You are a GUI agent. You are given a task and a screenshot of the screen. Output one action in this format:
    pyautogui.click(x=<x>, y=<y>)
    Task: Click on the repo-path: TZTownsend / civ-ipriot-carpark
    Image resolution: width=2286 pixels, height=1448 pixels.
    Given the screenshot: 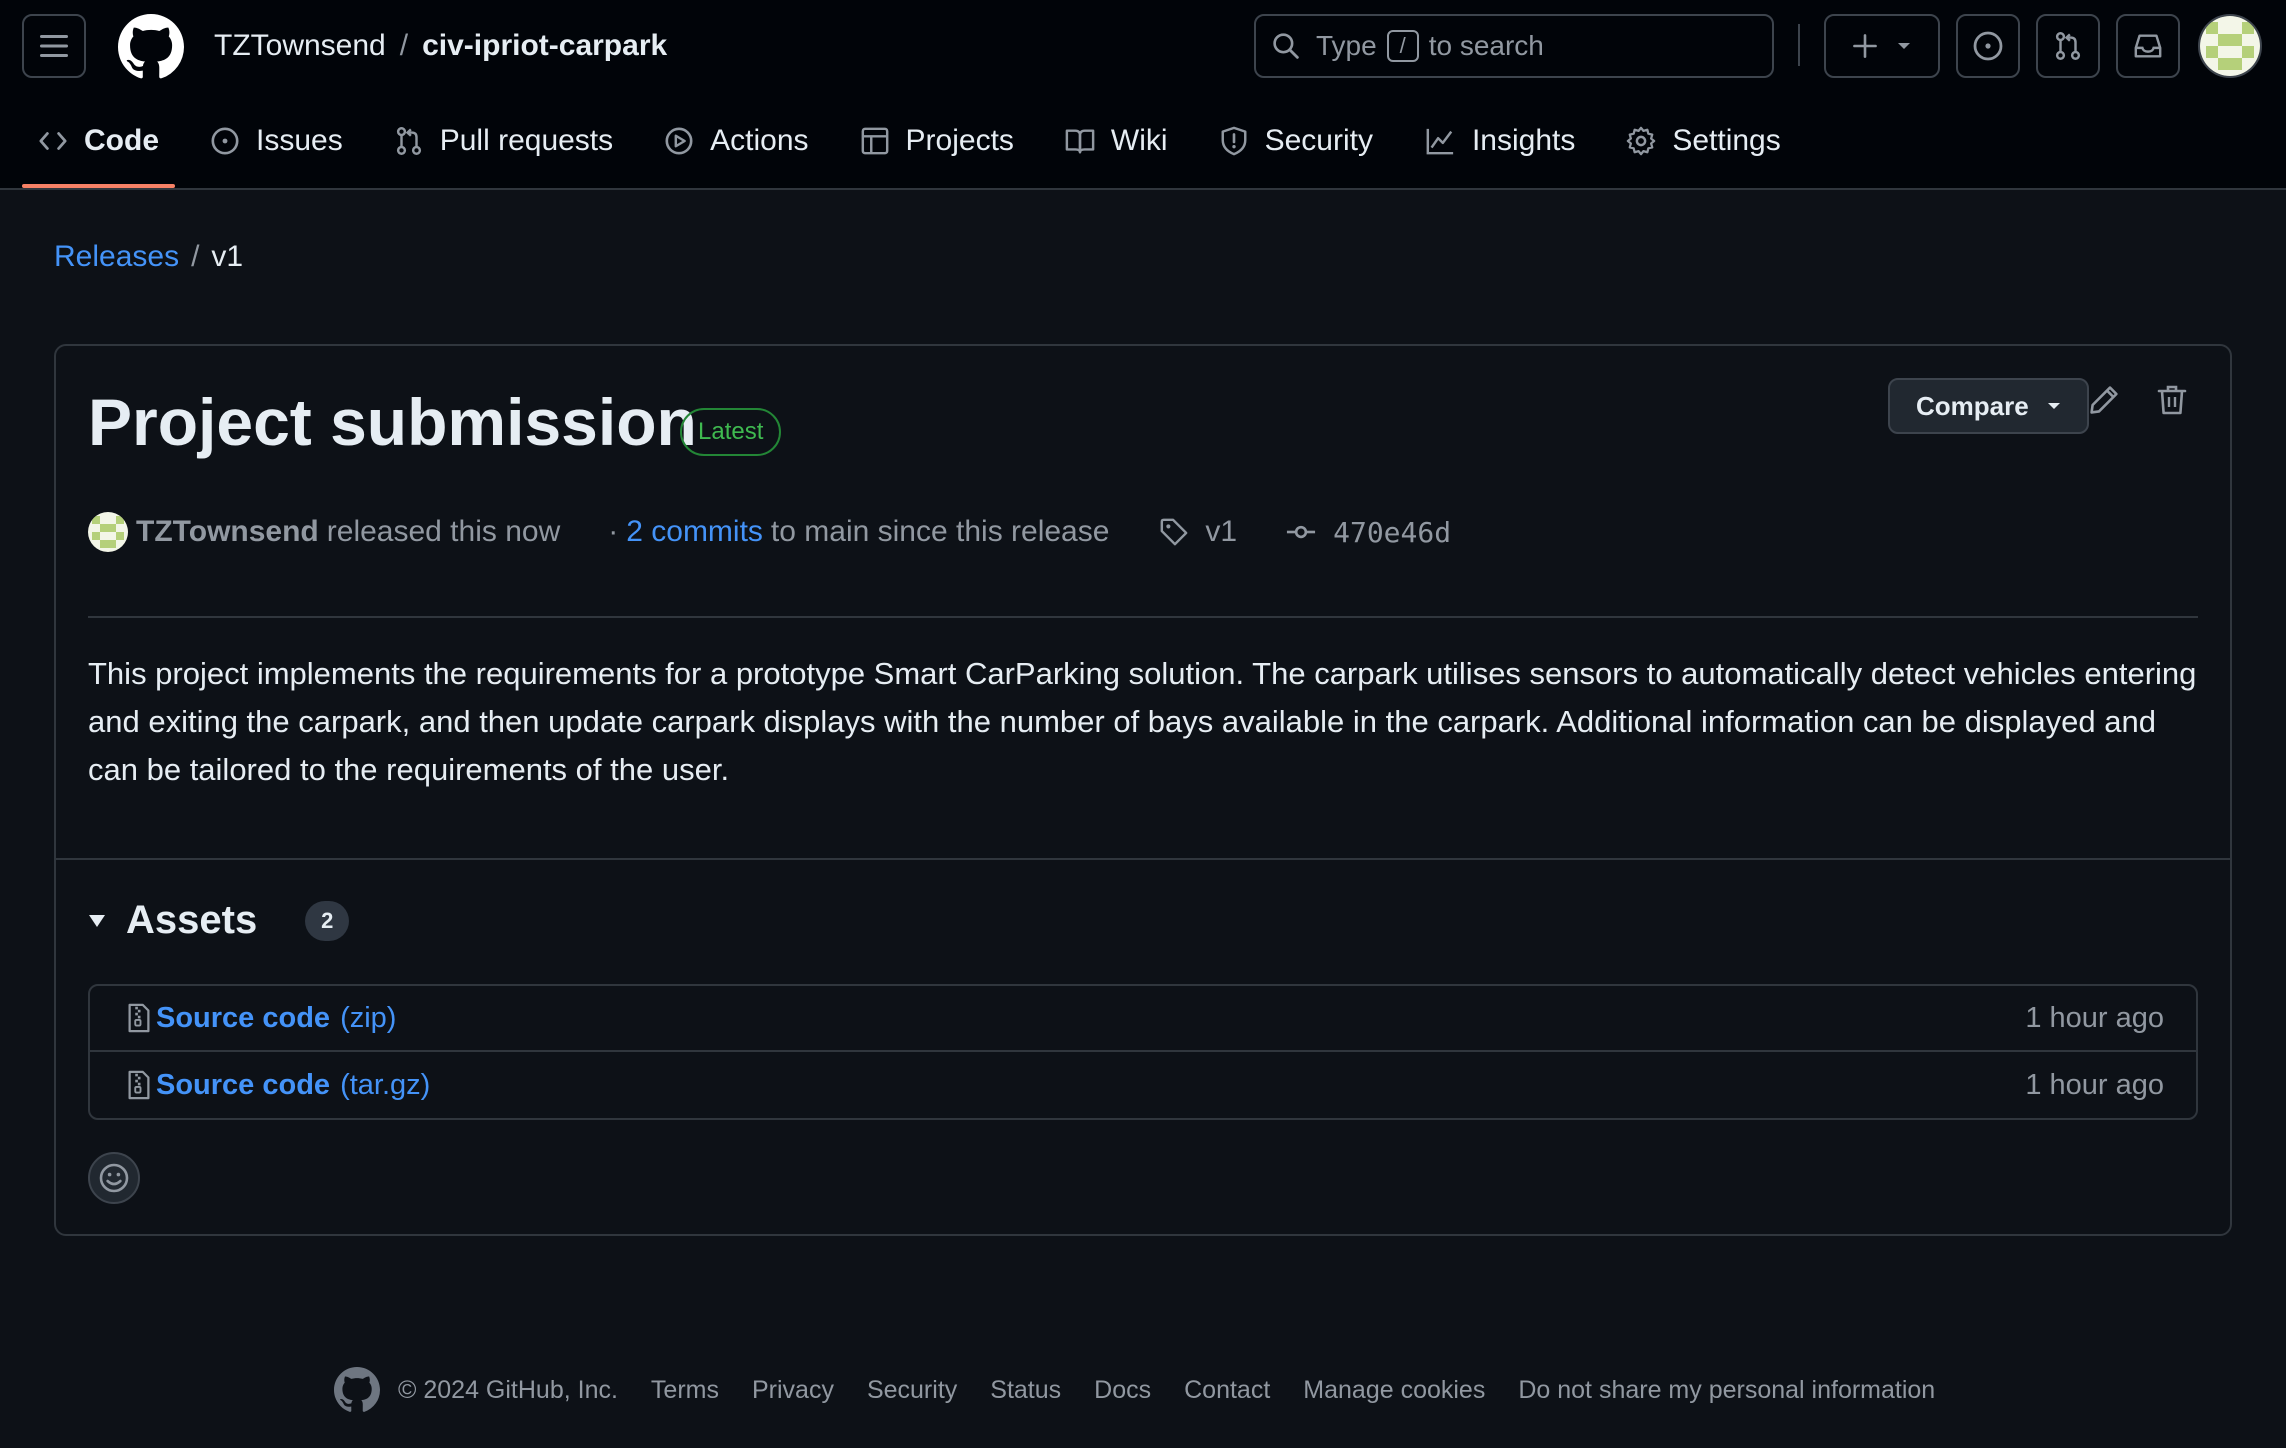 What is the action you would take?
    pyautogui.click(x=440, y=46)
    